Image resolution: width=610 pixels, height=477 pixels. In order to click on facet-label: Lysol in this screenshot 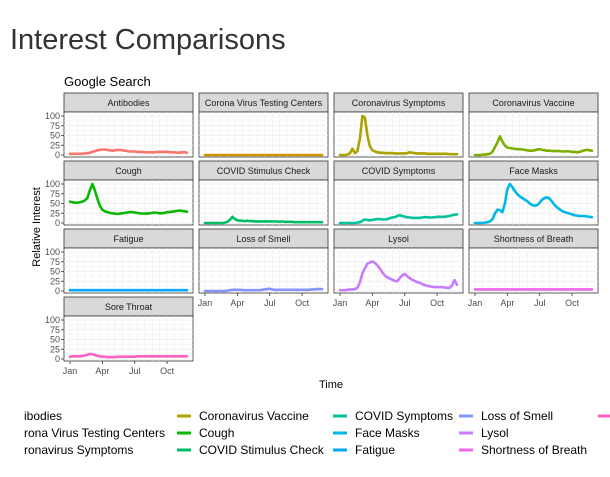, I will do `click(398, 239)`.